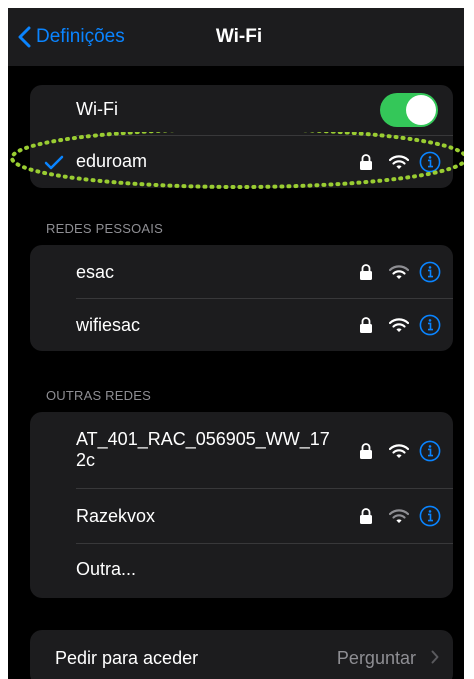 Image resolution: width=474 pixels, height=679 pixels. I want to click on page-title: Wi-Fi, so click(239, 36).